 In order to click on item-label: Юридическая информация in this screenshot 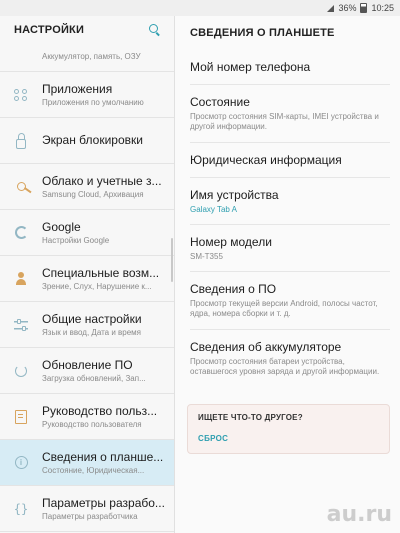, I will do `click(266, 160)`.